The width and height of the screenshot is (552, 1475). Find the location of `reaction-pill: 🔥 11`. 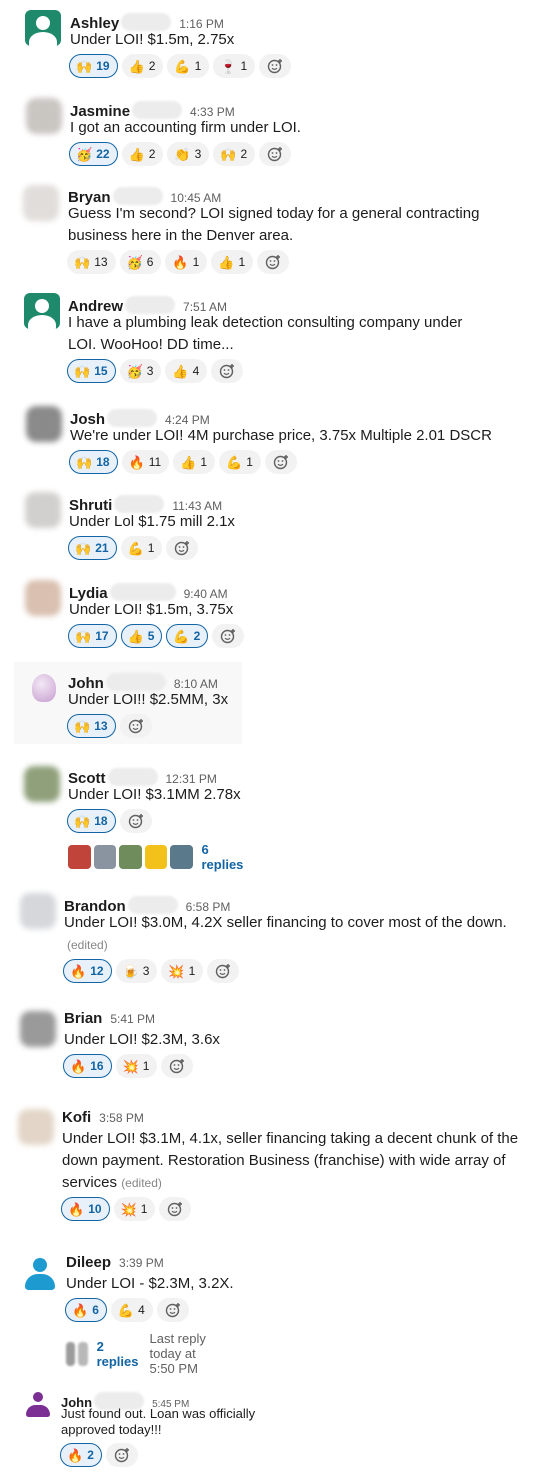

reaction-pill: 🔥 11 is located at coordinates (145, 462).